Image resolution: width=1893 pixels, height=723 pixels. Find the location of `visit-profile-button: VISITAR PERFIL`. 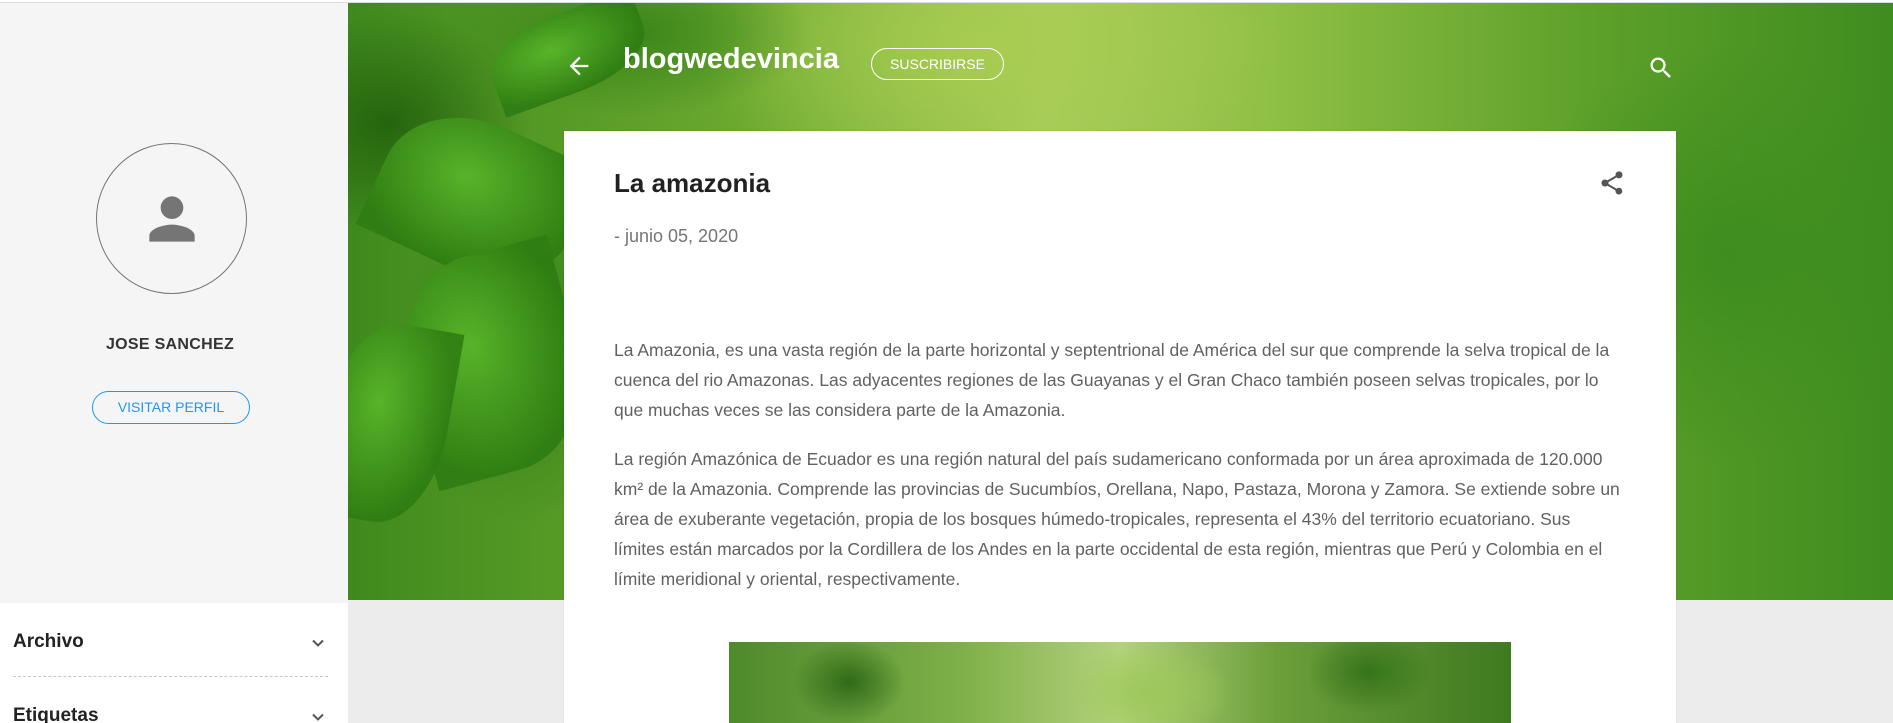

visit-profile-button: VISITAR PERFIL is located at coordinates (171, 407).